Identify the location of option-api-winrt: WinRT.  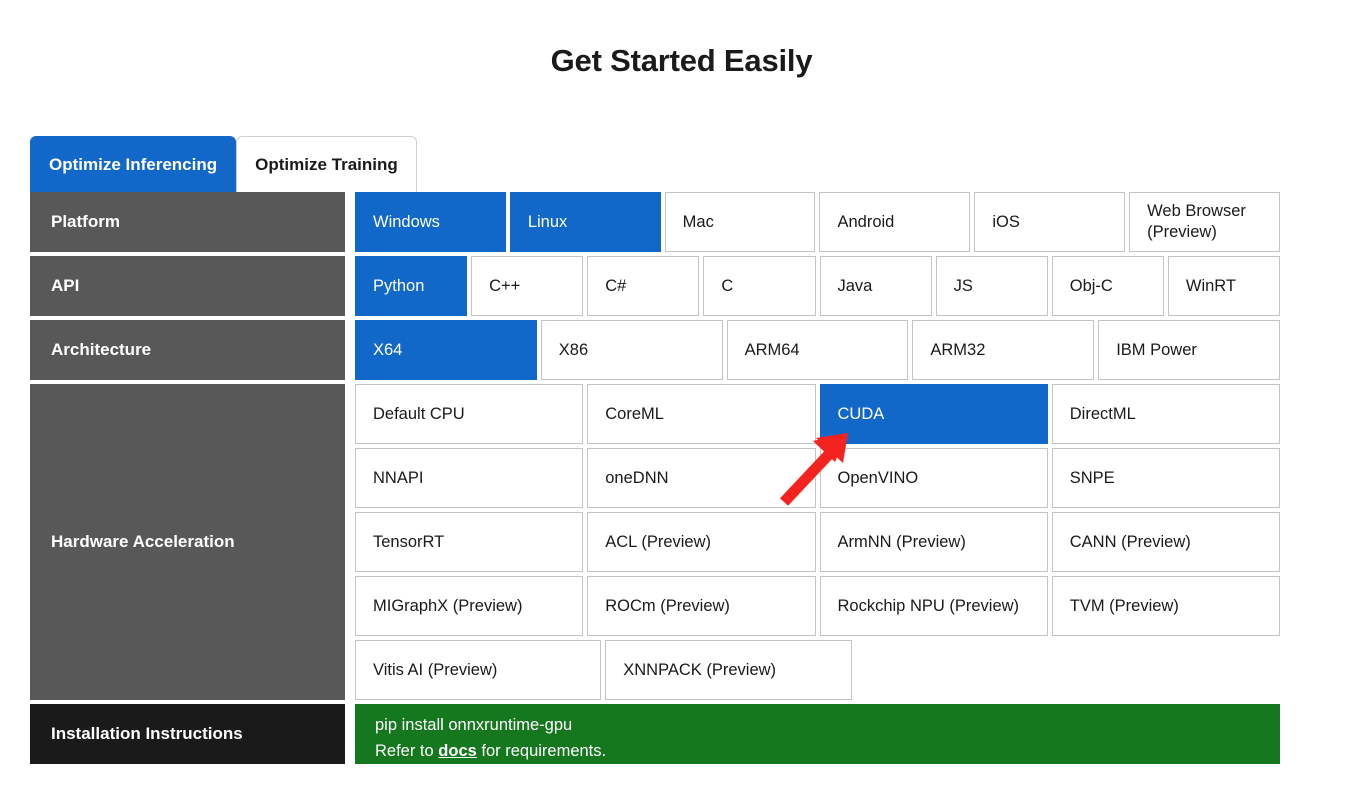
(1223, 286).